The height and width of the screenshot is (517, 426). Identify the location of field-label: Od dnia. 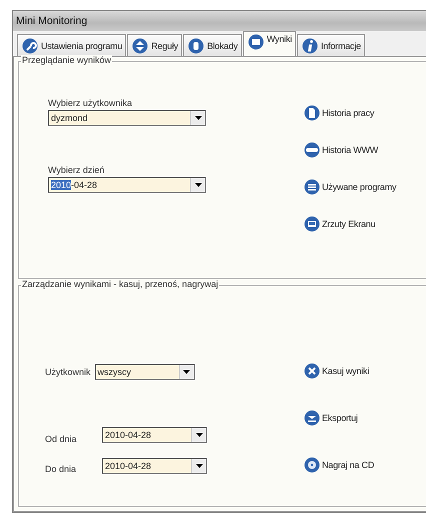
(61, 438).